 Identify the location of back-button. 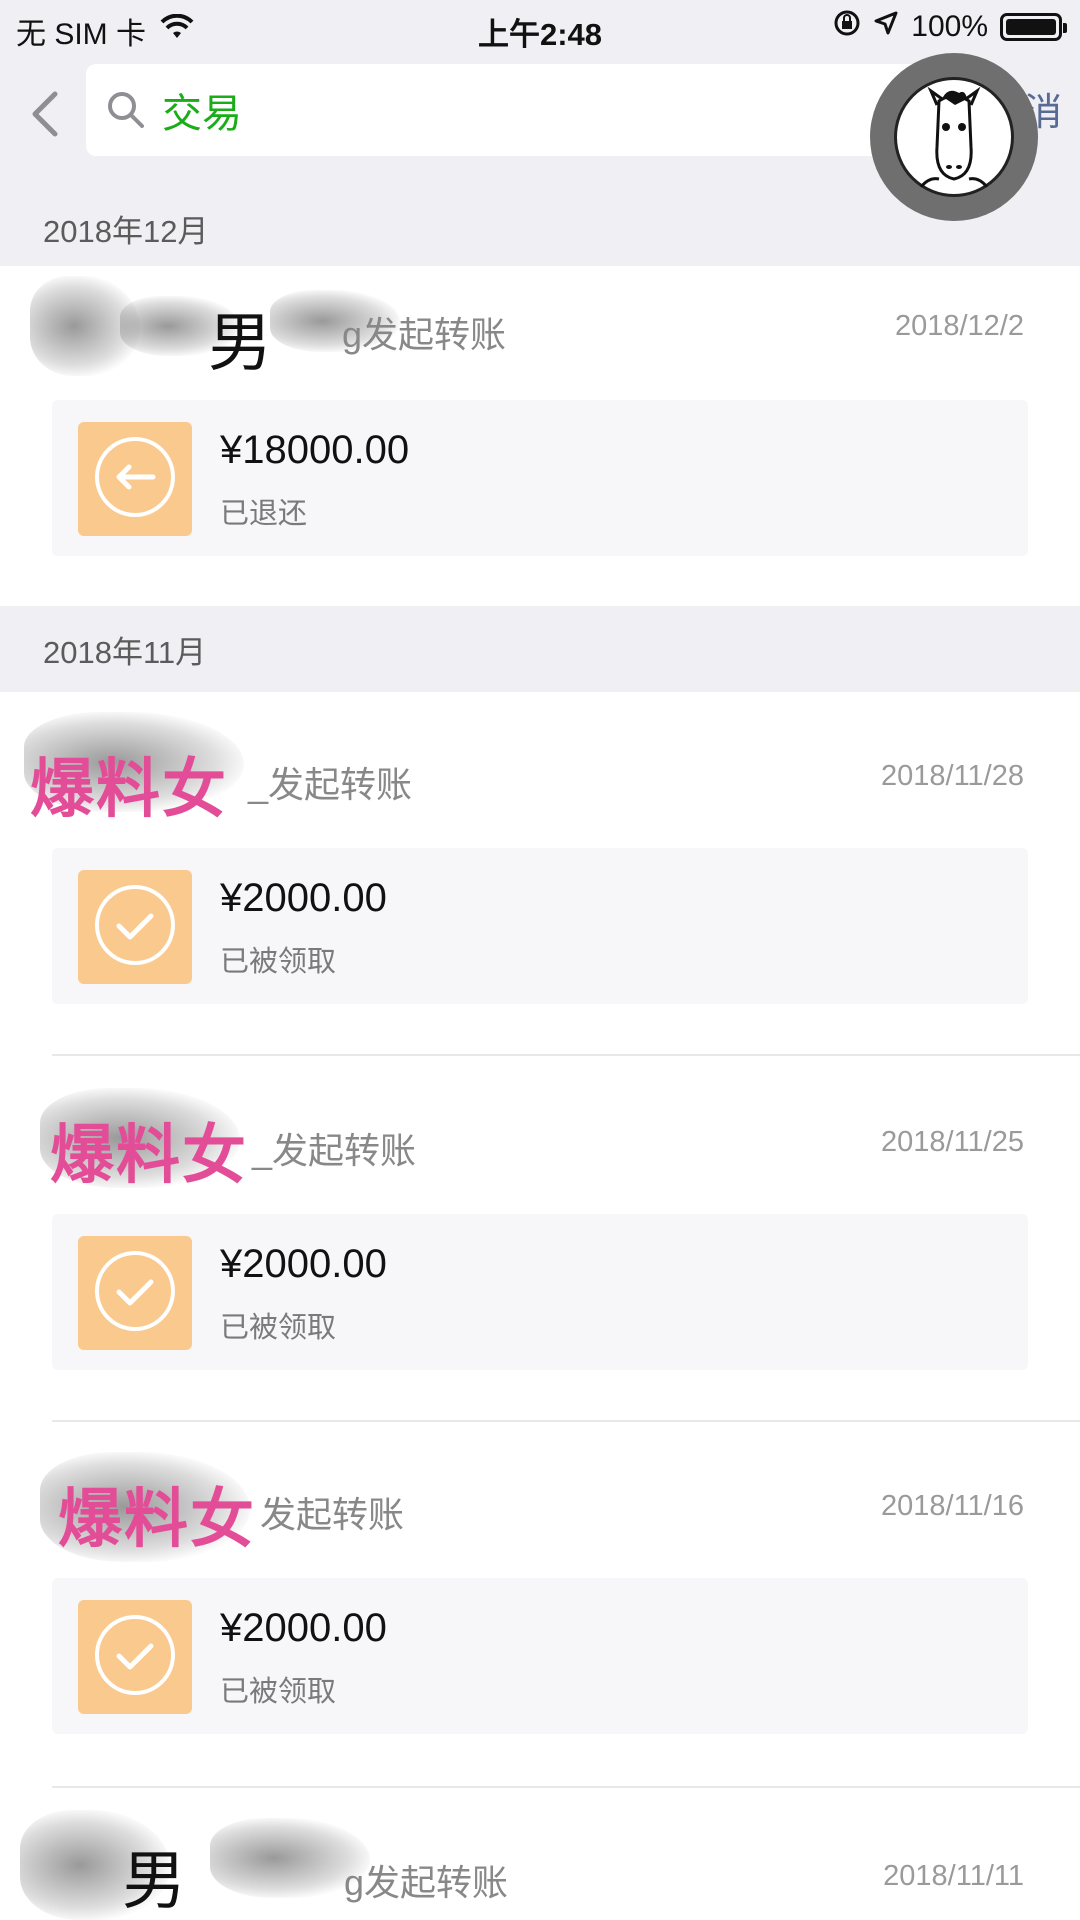
(44, 116).